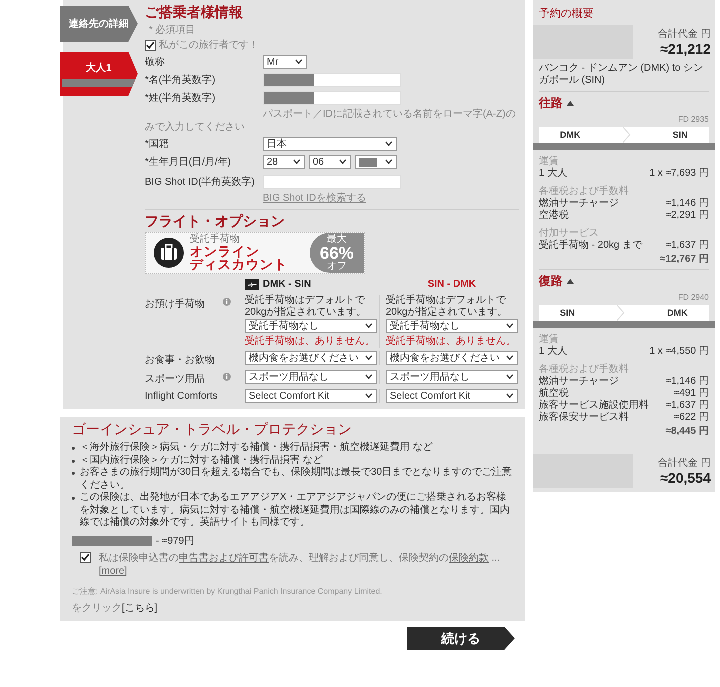  I want to click on dropdown: 06, so click(330, 162).